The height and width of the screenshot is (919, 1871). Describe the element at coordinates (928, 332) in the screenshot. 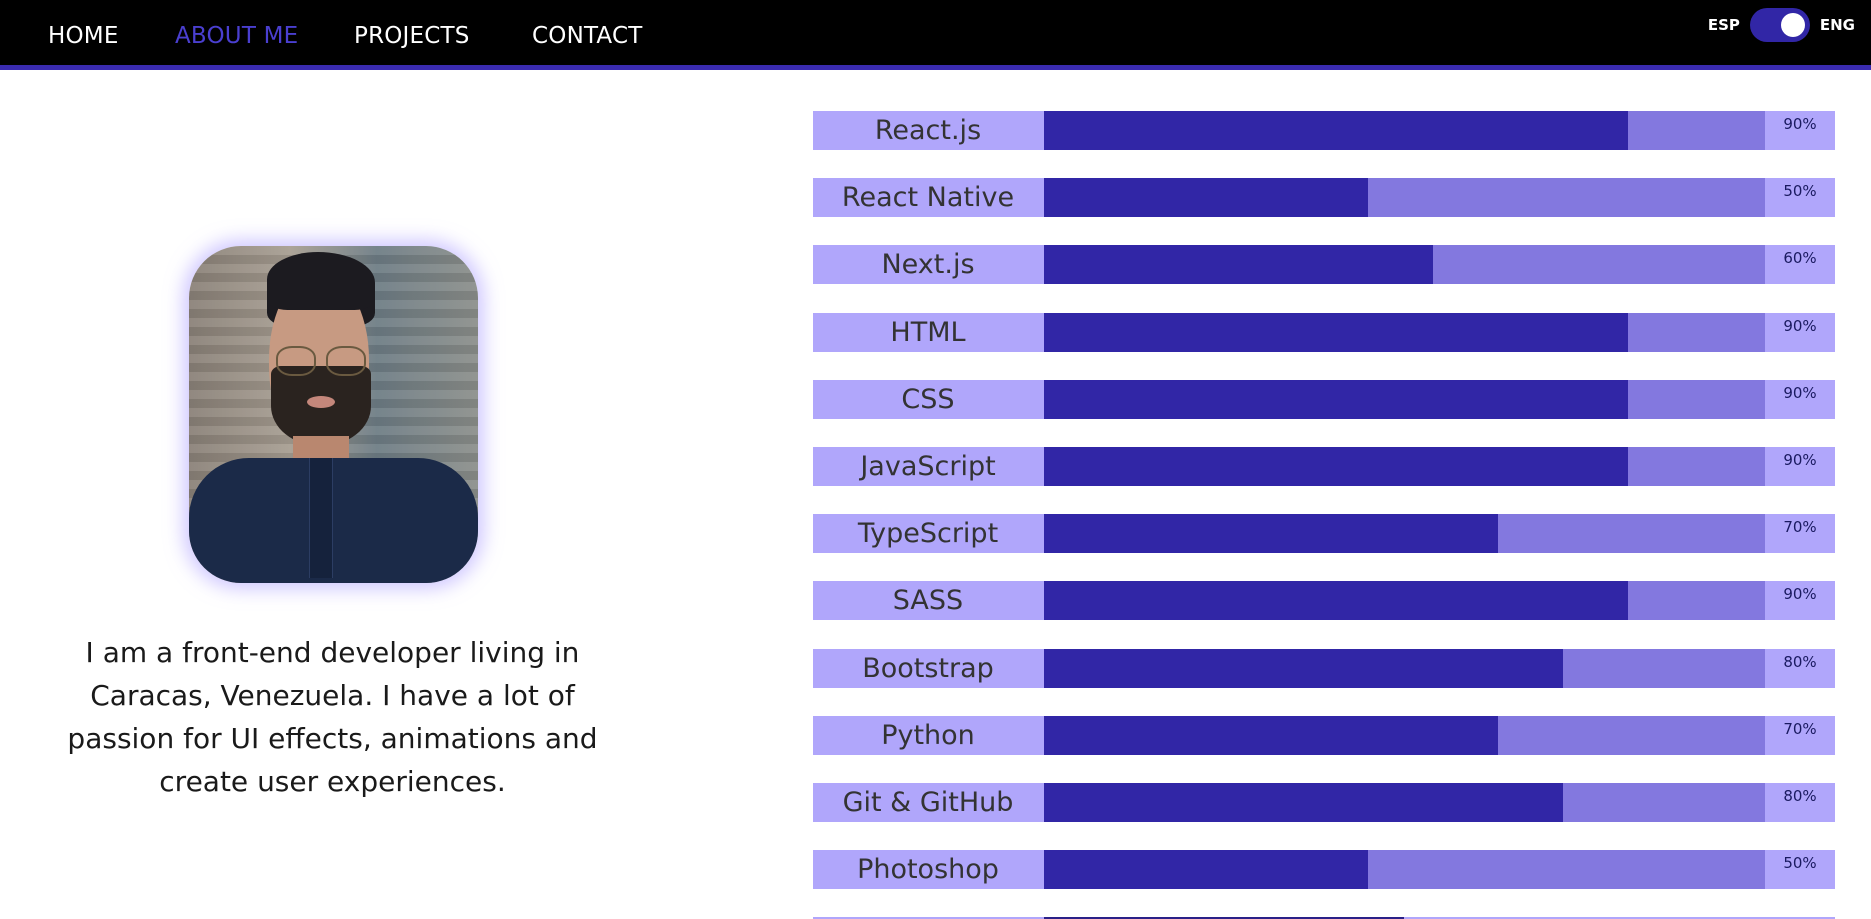

I see `skill-name: HTML` at that location.